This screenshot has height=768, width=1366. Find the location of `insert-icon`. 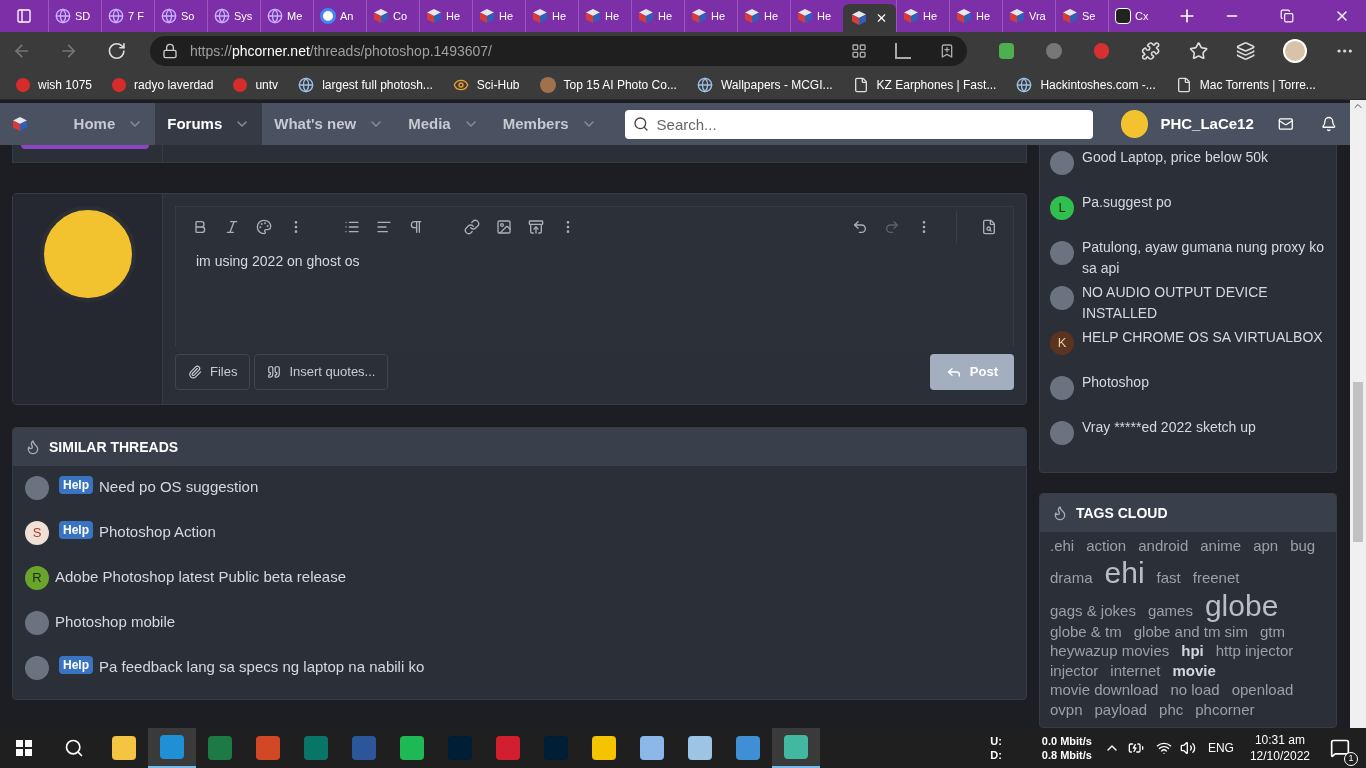

insert-icon is located at coordinates (536, 227).